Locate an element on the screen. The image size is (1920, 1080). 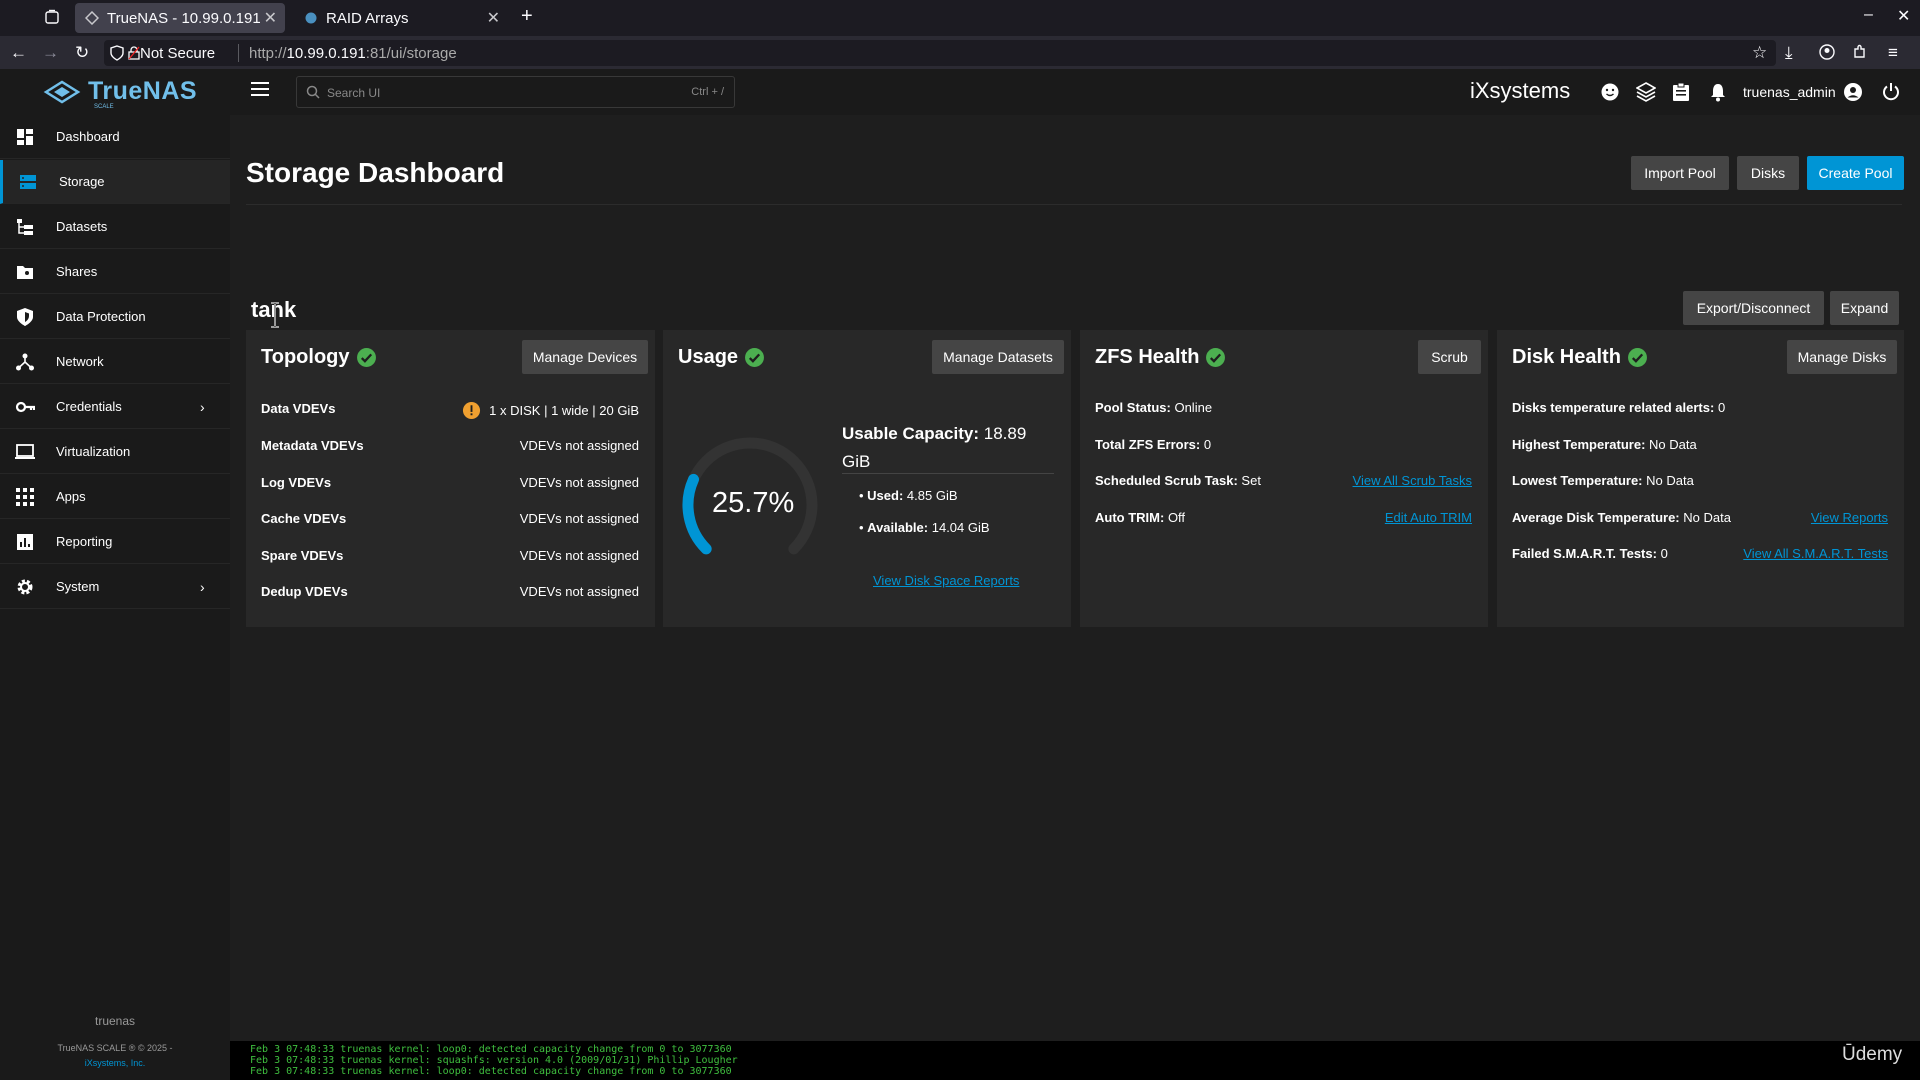
feedback-icon is located at coordinates (1610, 94).